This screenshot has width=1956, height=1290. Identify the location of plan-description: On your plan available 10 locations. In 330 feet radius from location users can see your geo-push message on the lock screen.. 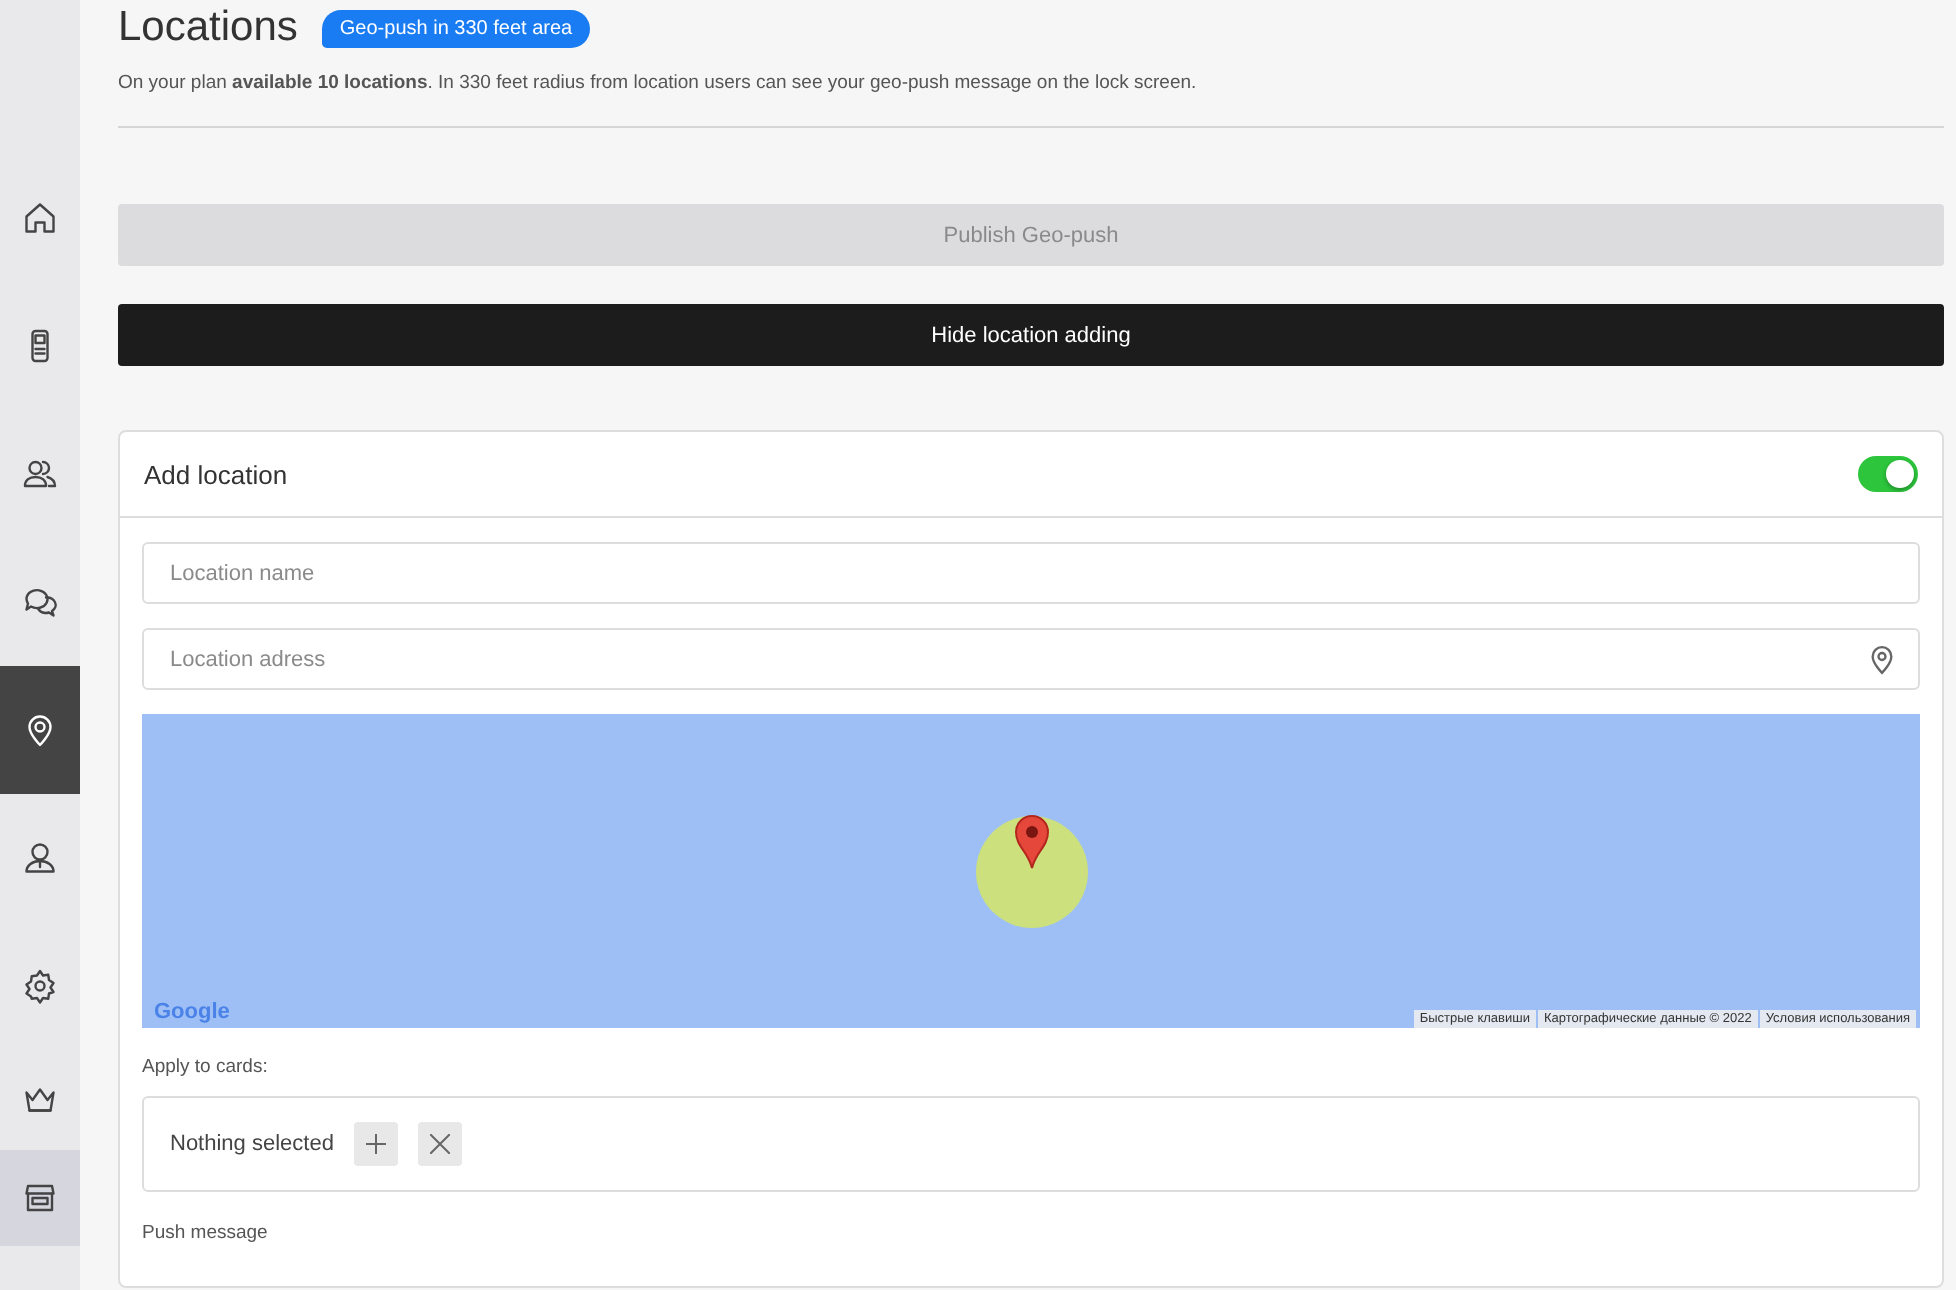
(658, 83).